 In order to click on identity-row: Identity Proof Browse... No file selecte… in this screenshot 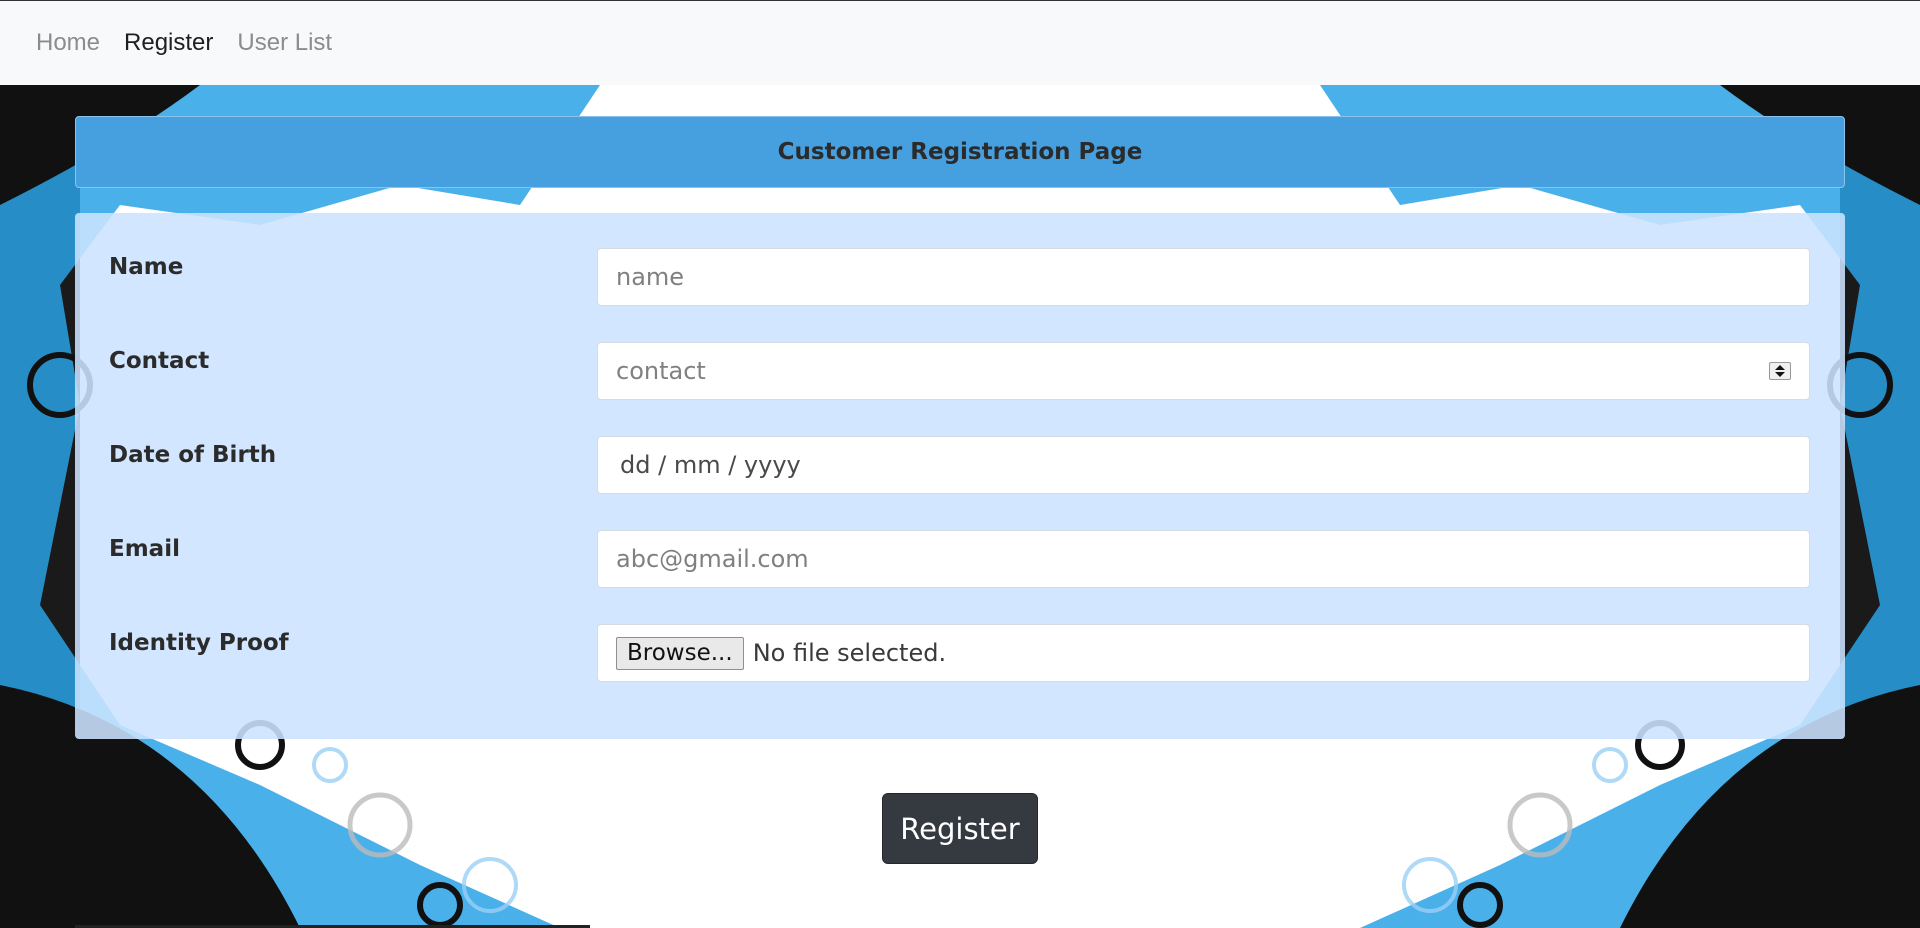, I will do `click(960, 653)`.